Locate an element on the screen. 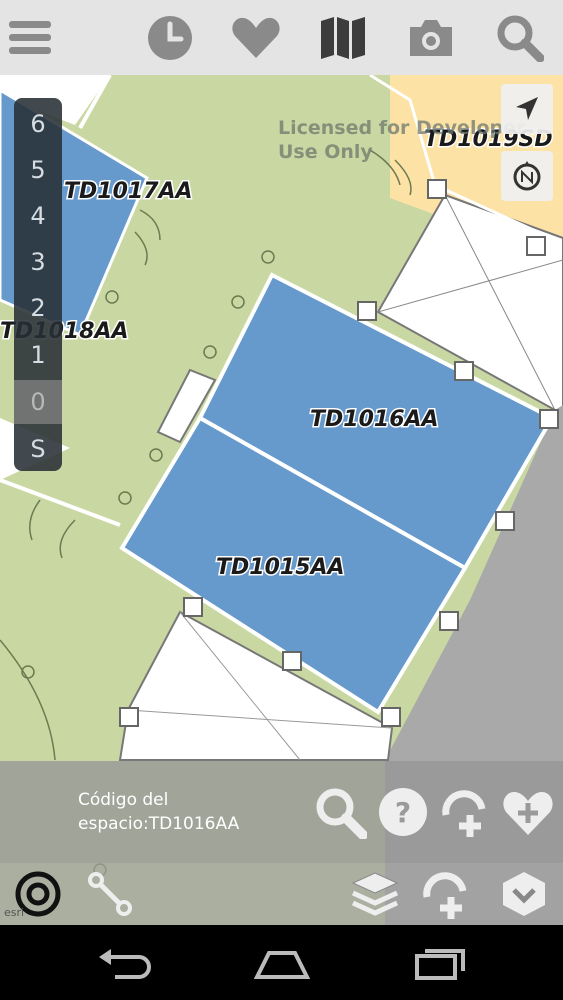 The height and width of the screenshot is (1000, 563). zoom-to-space-button is located at coordinates (340, 812).